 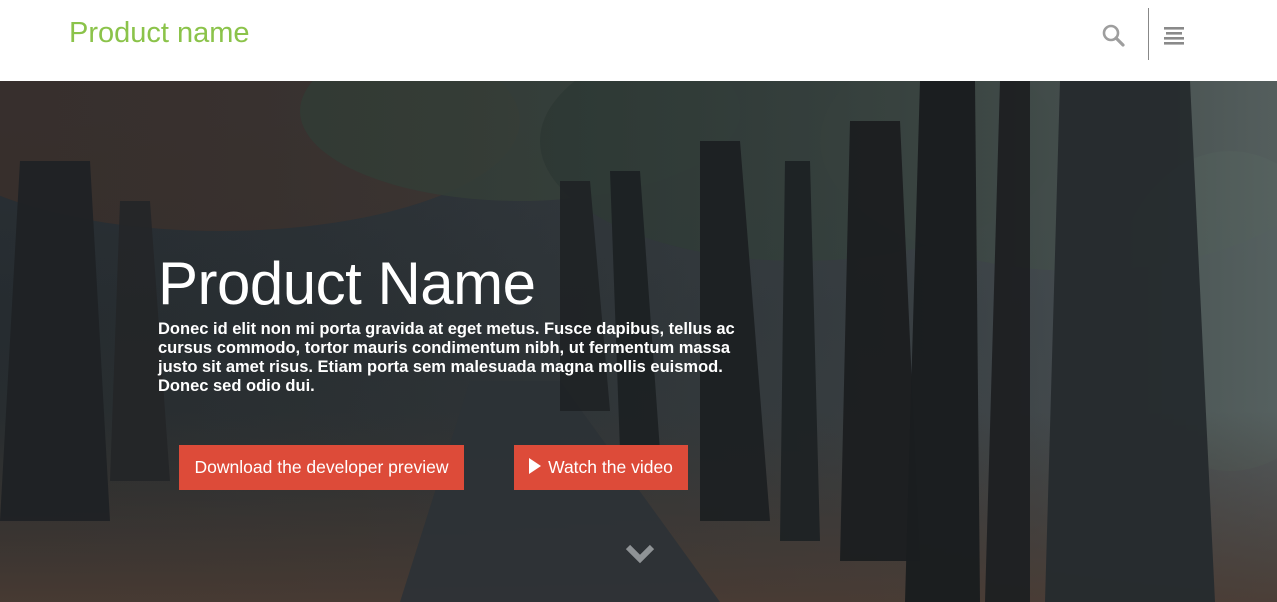 I want to click on watch-video-label: Watch the video, so click(x=610, y=467).